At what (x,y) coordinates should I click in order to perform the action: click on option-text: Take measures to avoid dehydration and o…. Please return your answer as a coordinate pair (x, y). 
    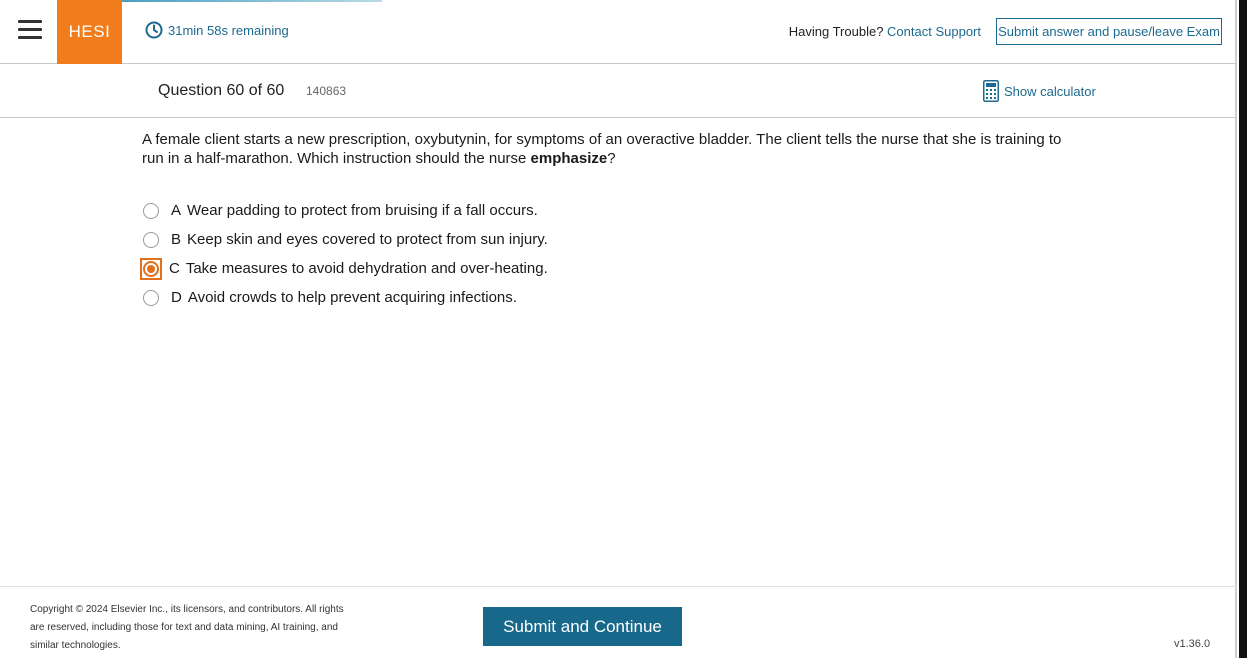
    Looking at the image, I should click on (366, 268).